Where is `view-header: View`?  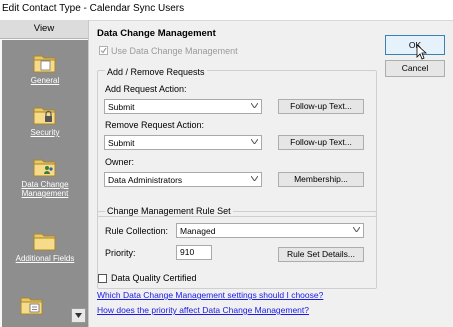 view-header: View is located at coordinates (44, 29).